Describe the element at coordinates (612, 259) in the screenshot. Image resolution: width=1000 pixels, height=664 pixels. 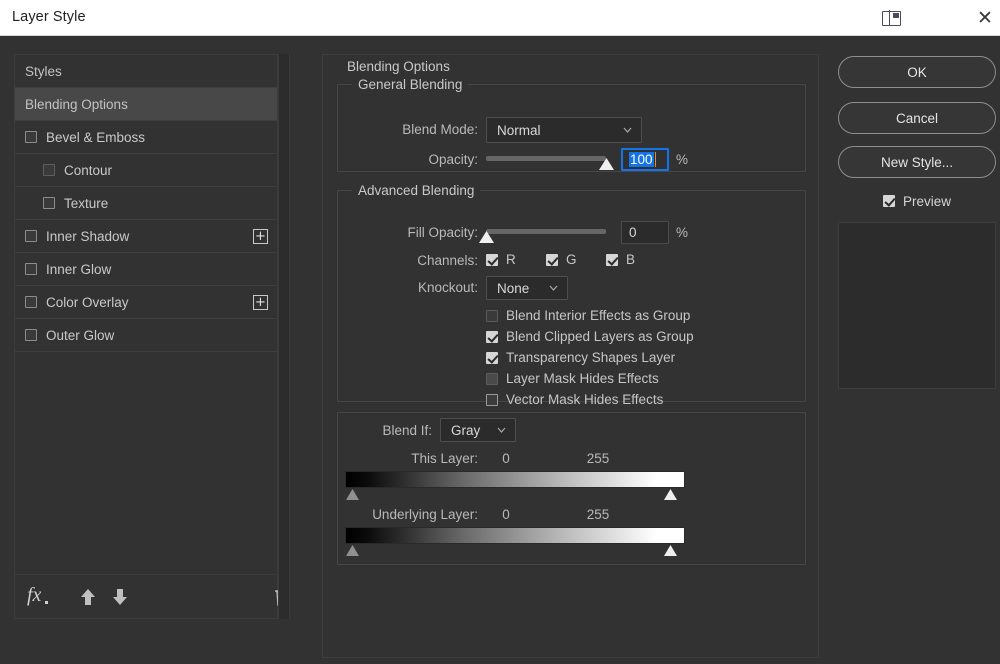
I see `channel-b-checkbox` at that location.